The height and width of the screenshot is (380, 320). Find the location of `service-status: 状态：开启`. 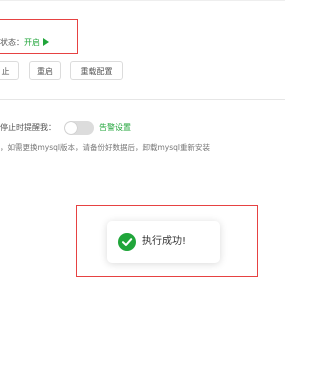

service-status: 状态：开启 is located at coordinates (24, 43).